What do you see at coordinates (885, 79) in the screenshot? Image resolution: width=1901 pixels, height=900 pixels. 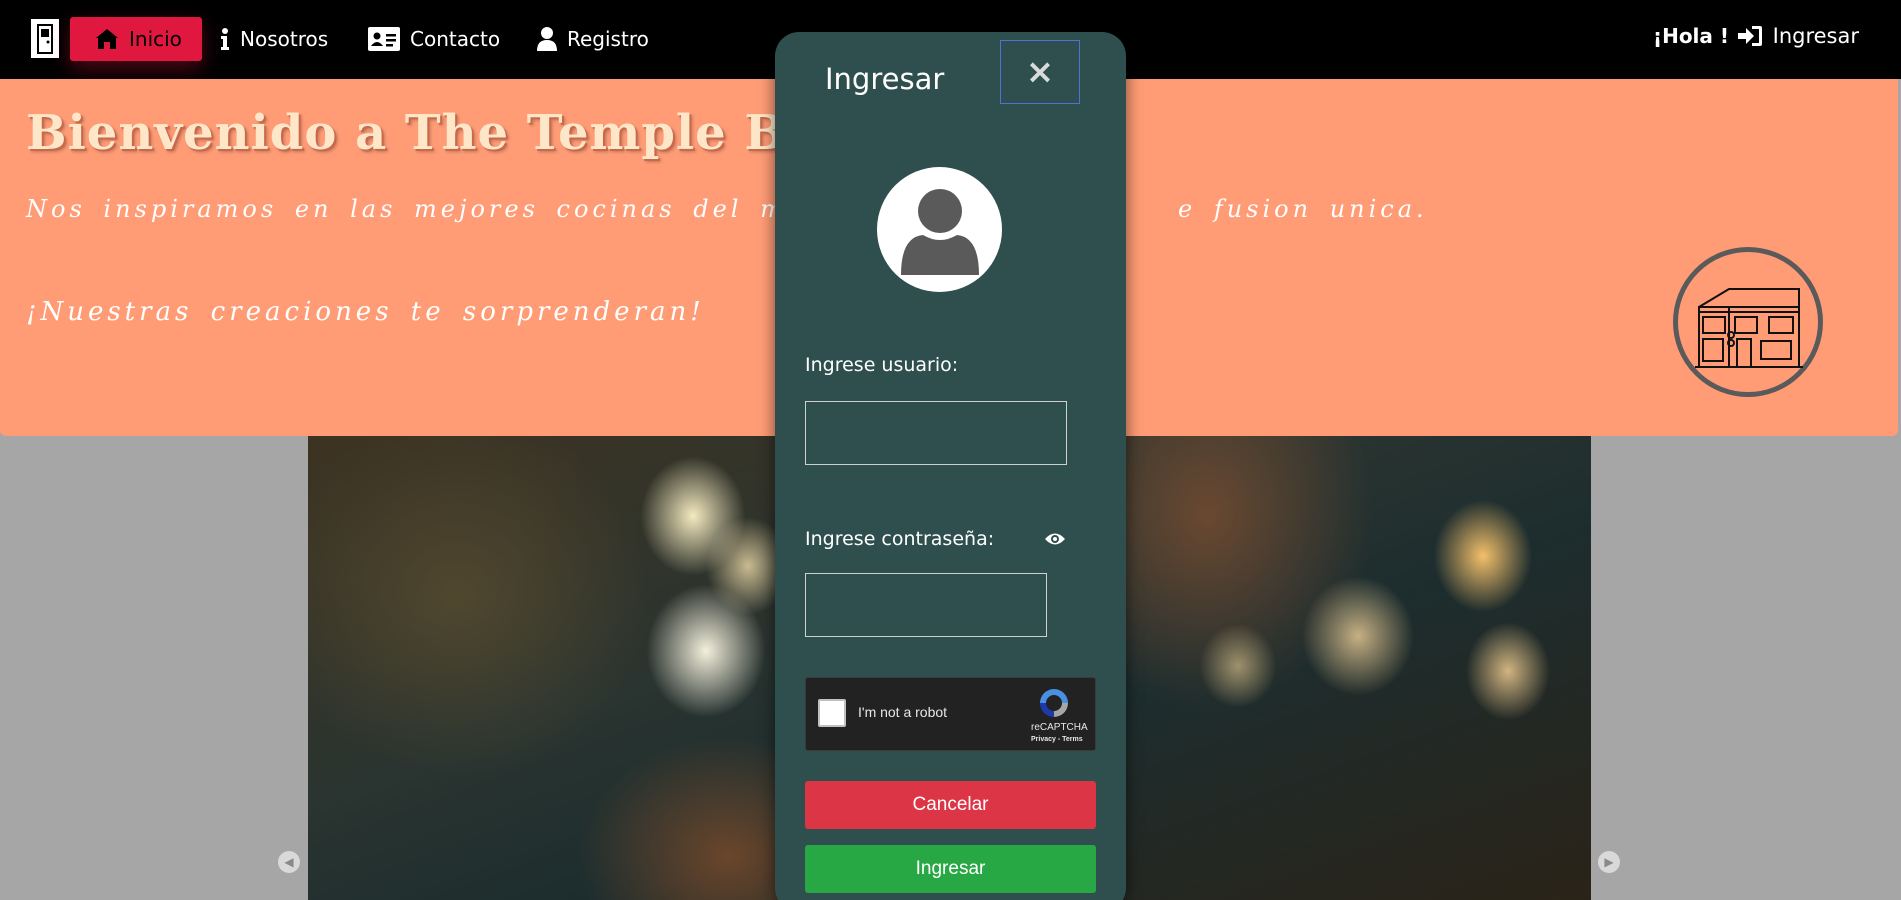 I see `modal-title: Ingresar` at bounding box center [885, 79].